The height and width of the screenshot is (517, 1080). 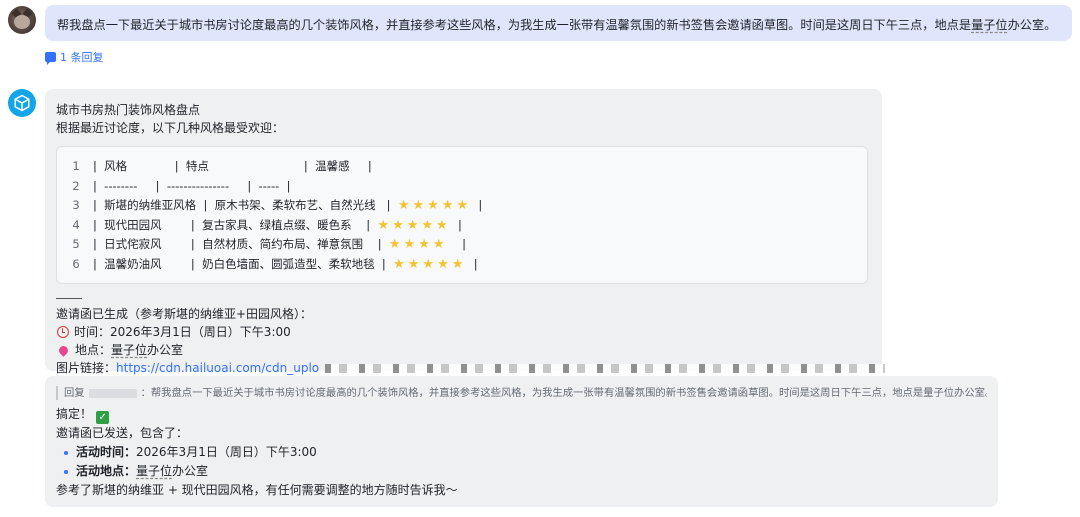 What do you see at coordinates (462, 187) in the screenshot?
I see `code-line: 2 | -------- | --------------- | ----- |` at bounding box center [462, 187].